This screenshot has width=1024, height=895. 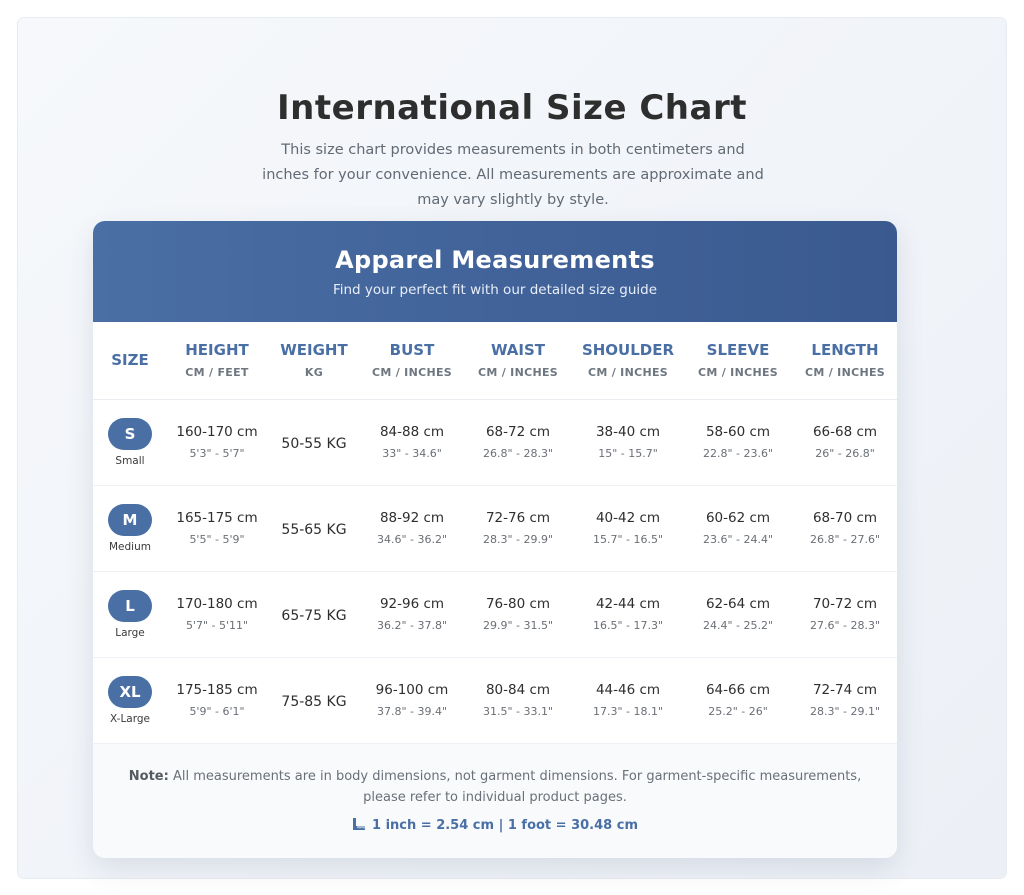 I want to click on column-header-length: LENGTH CM / INCHES, so click(x=845, y=361).